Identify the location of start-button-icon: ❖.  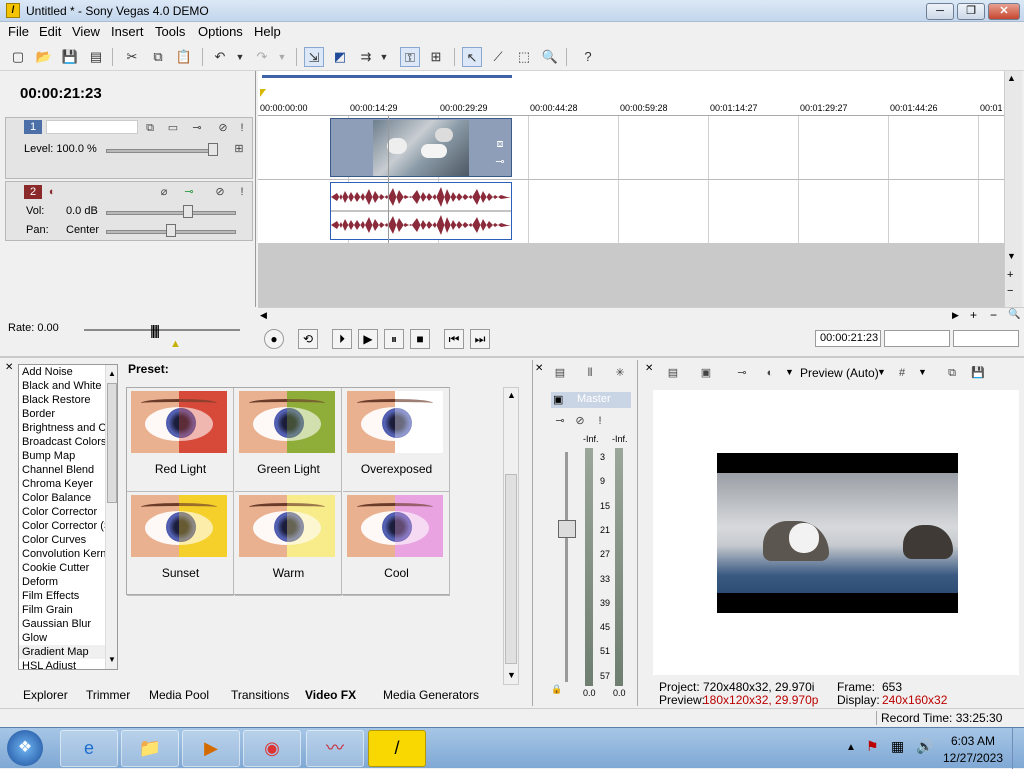
(25, 748).